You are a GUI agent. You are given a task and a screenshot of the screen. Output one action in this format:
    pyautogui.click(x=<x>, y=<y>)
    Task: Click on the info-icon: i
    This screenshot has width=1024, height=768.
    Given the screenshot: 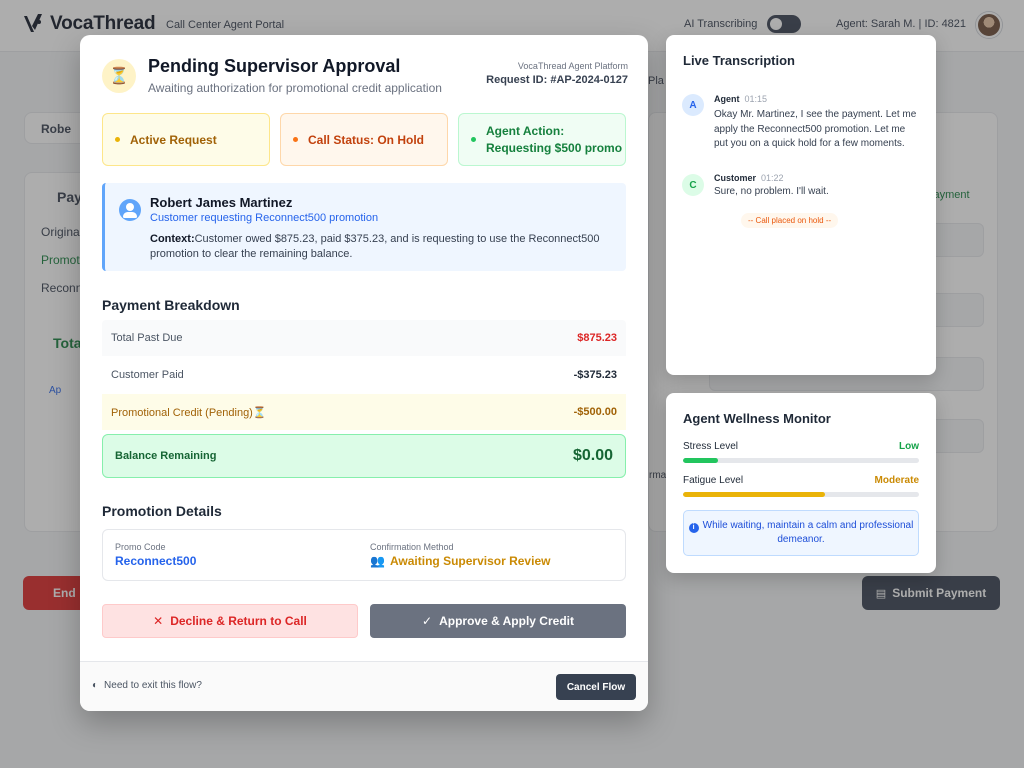 What is the action you would take?
    pyautogui.click(x=693, y=528)
    